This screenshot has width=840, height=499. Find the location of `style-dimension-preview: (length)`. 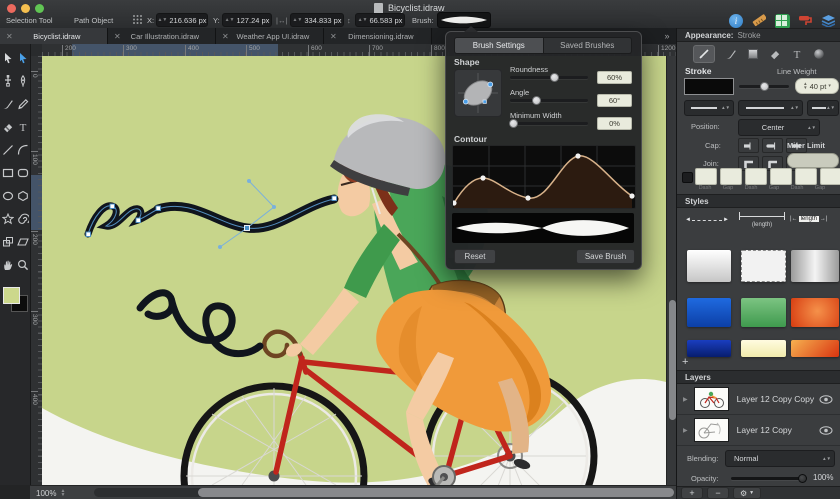

style-dimension-preview: (length) is located at coordinates (762, 223).